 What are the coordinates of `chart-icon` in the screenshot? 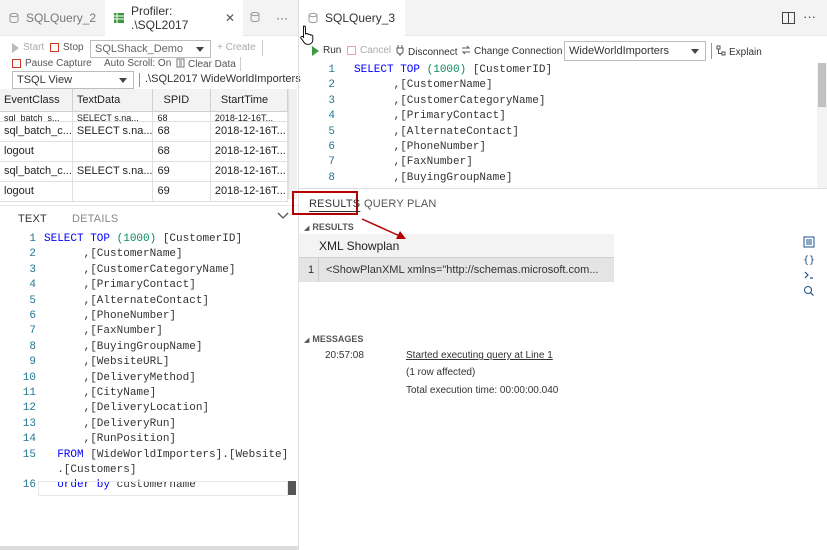 It's located at (809, 292).